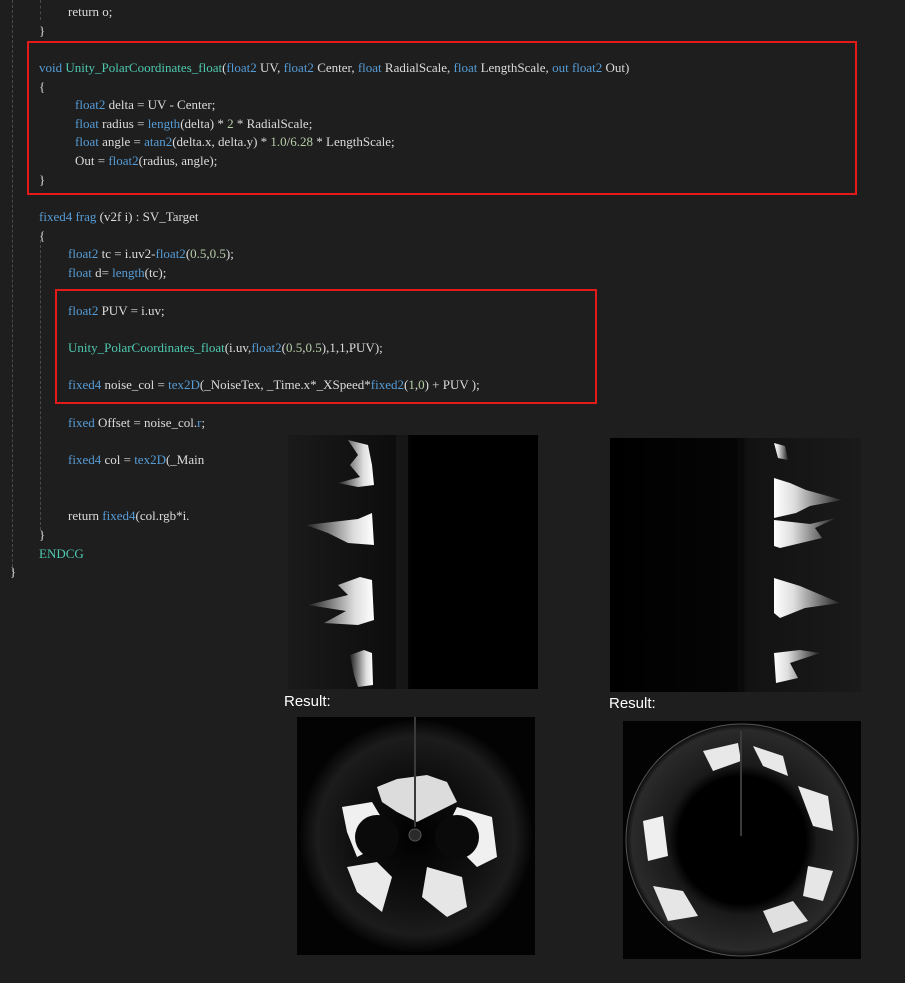 This screenshot has height=983, width=905. Describe the element at coordinates (155, 272) in the screenshot. I see `code-token: (tc);` at that location.